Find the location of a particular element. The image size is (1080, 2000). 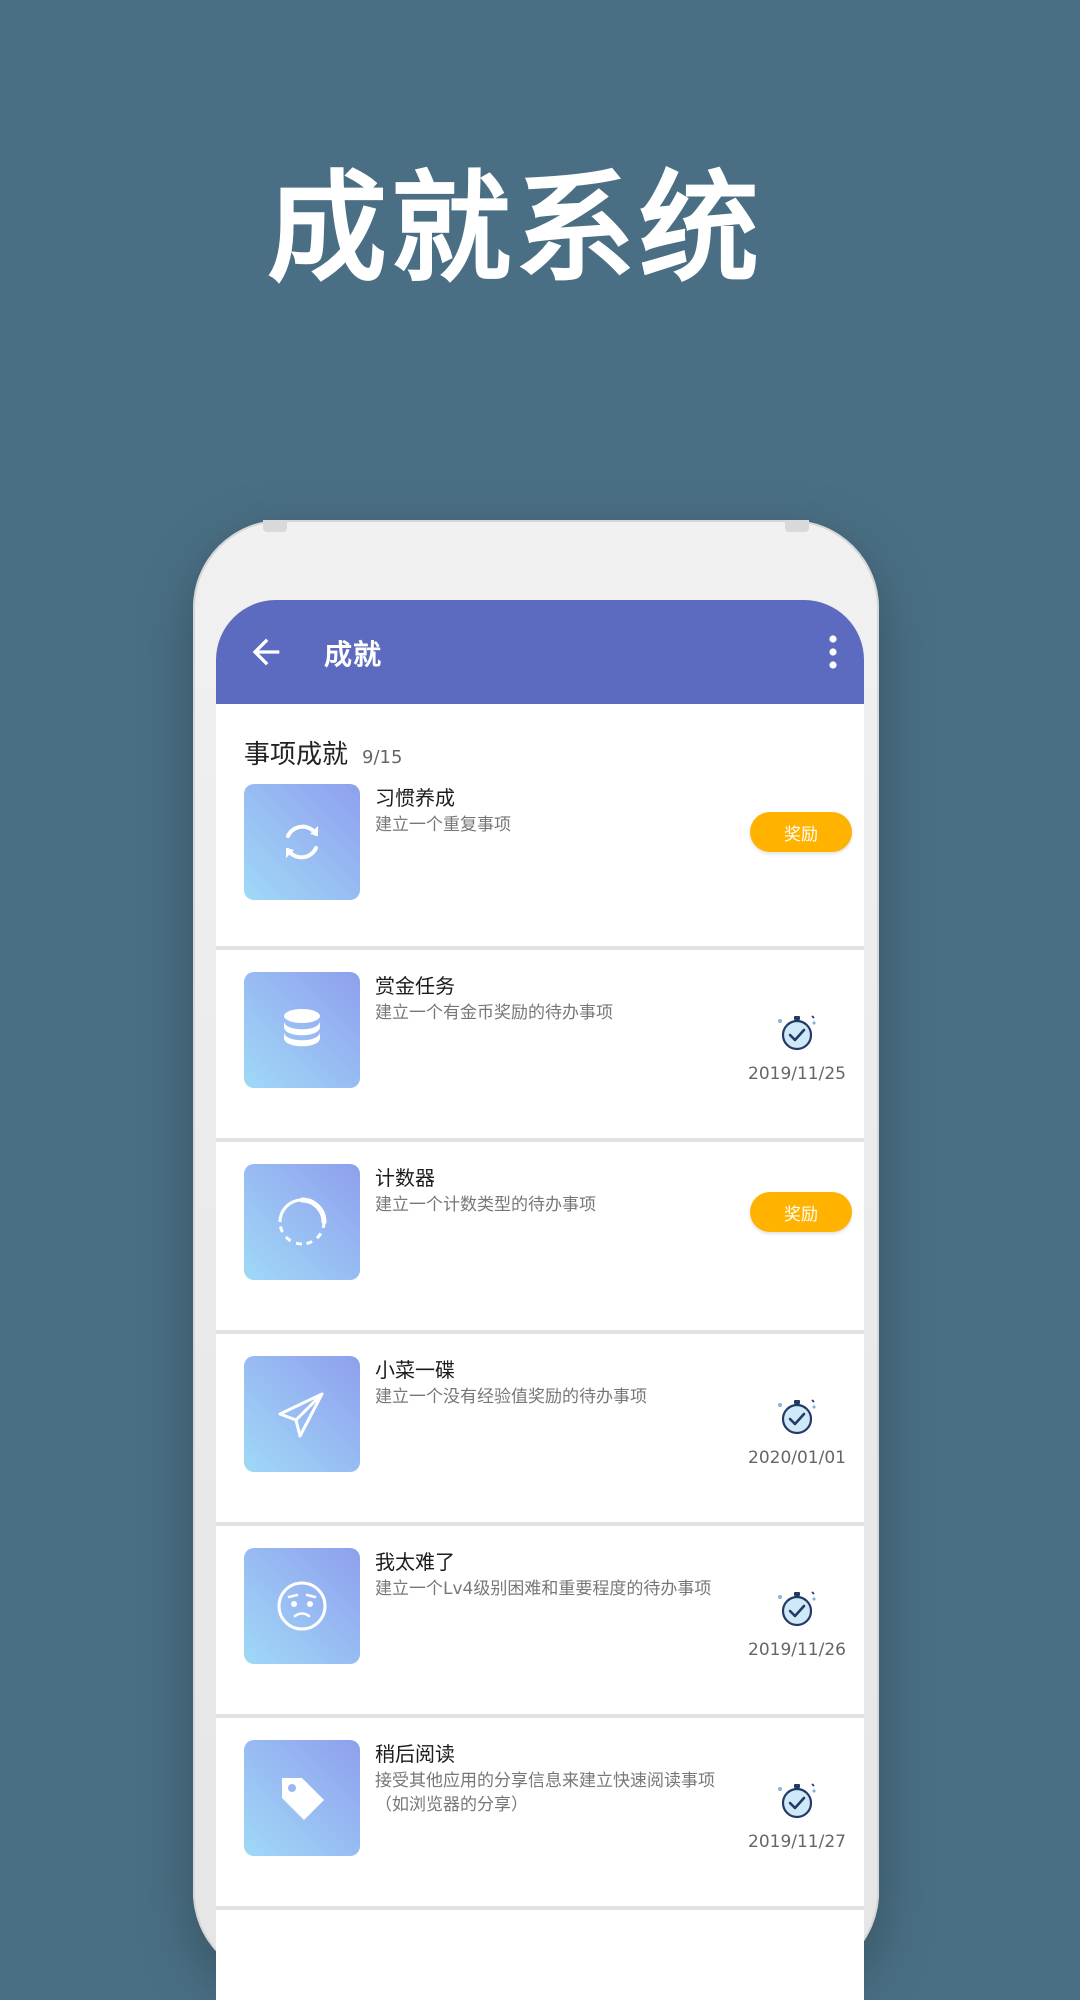

list-item: 小菜一碟 建立一个没有经验值奖励的待办事项 2020/01/01 is located at coordinates (540, 1430).